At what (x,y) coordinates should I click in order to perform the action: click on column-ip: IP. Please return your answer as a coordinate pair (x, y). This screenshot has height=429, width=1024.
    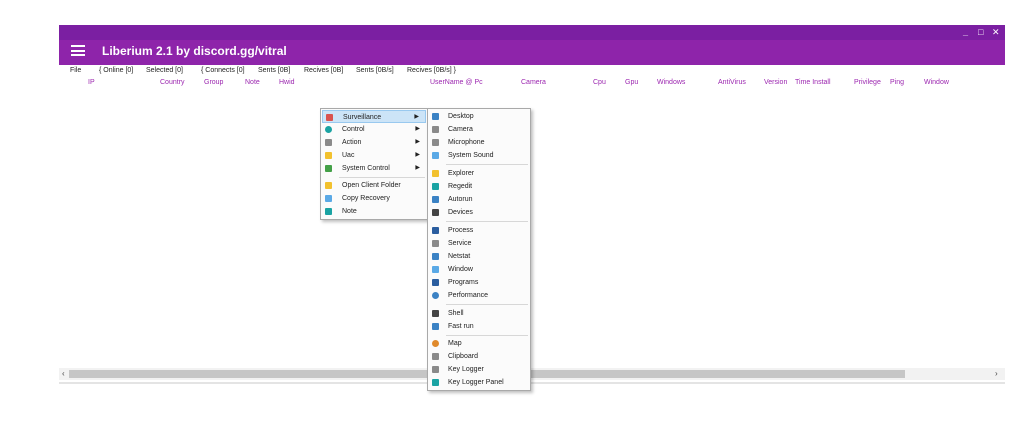
    Looking at the image, I should click on (91, 82).